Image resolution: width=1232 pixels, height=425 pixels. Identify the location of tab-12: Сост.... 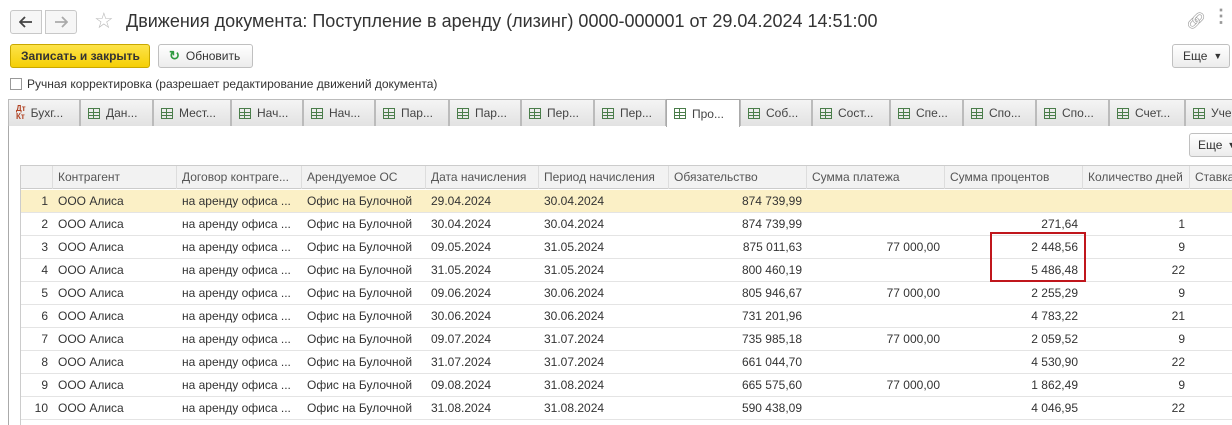
(851, 112).